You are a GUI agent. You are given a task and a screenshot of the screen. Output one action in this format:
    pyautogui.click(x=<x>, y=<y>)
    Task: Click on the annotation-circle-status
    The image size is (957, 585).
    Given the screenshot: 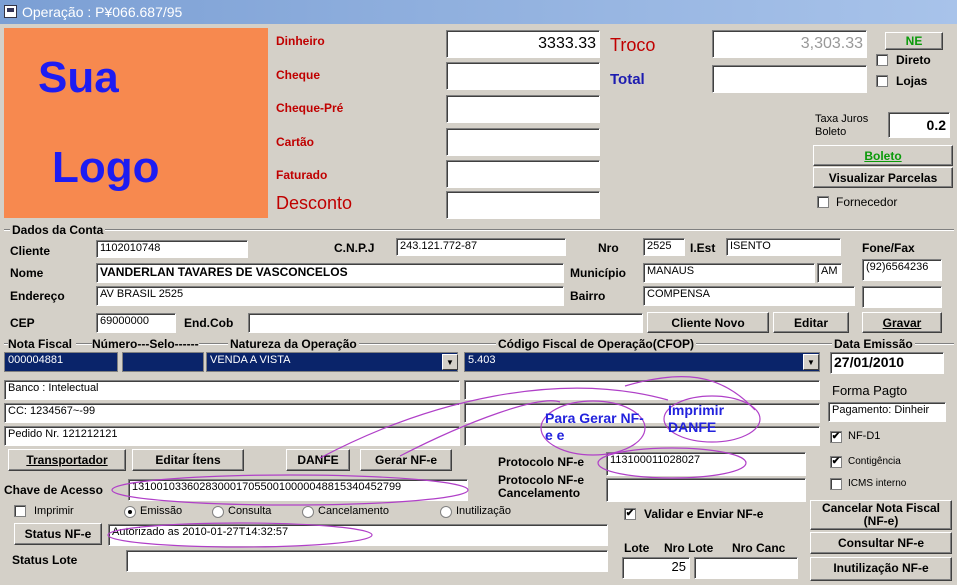 What is the action you would take?
    pyautogui.click(x=240, y=535)
    